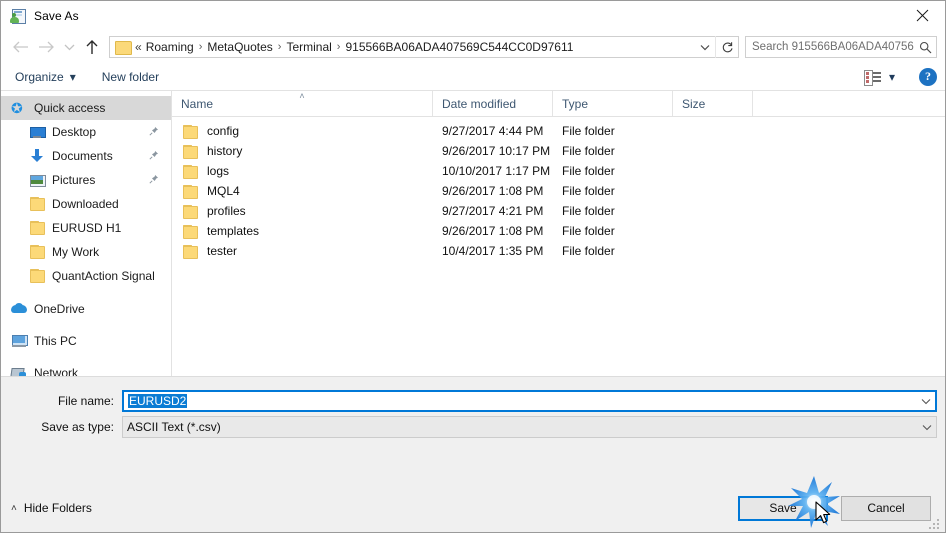  Describe the element at coordinates (558, 191) in the screenshot. I see `table-row: MQL4 9/26/2017 1:08 PM File folder` at that location.